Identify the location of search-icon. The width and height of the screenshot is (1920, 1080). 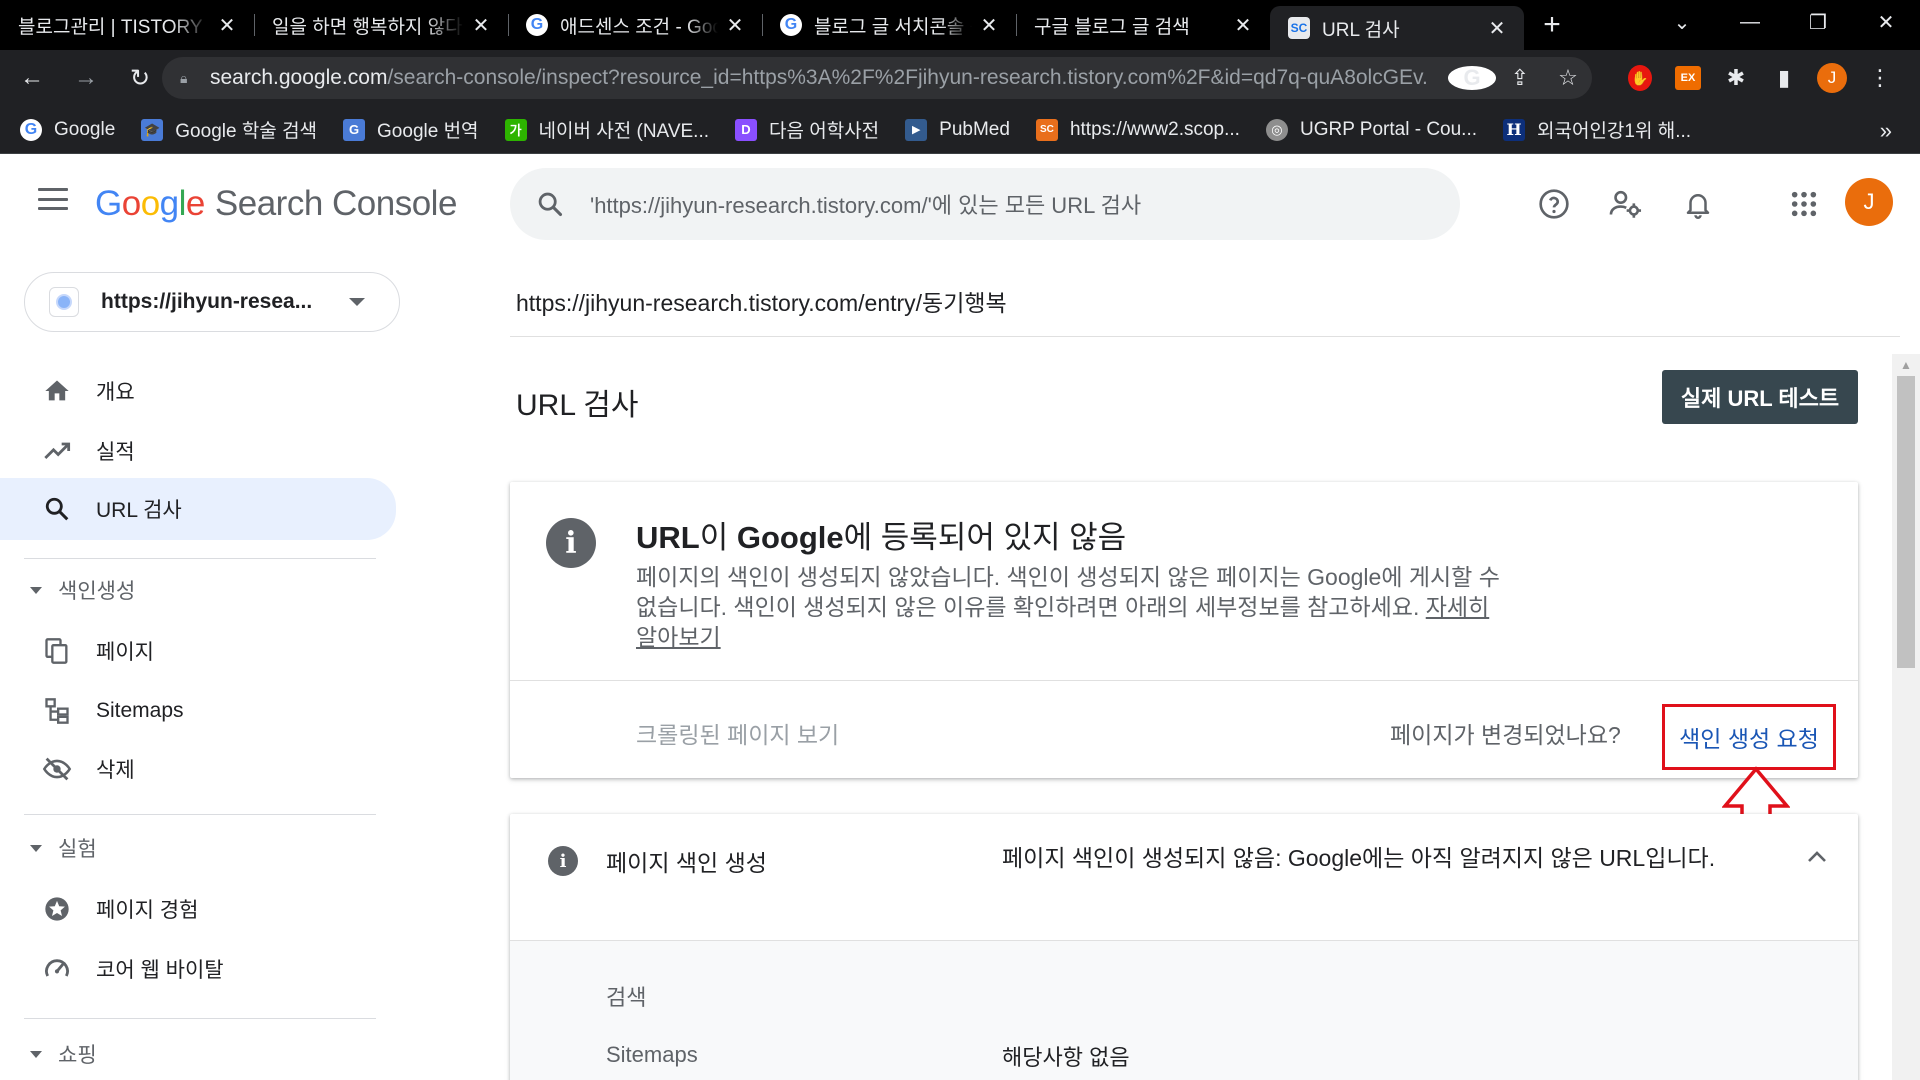
(550, 204).